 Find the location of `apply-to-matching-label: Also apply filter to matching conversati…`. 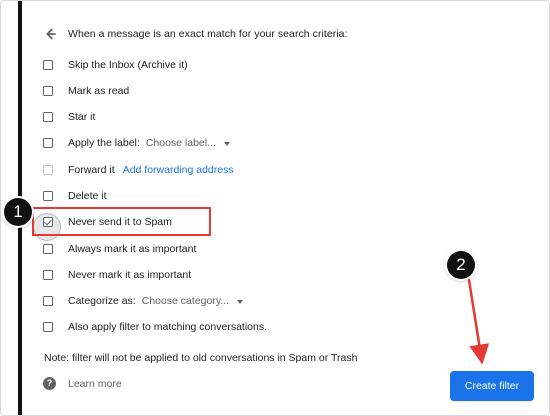

apply-to-matching-label: Also apply filter to matching conversati… is located at coordinates (168, 327).